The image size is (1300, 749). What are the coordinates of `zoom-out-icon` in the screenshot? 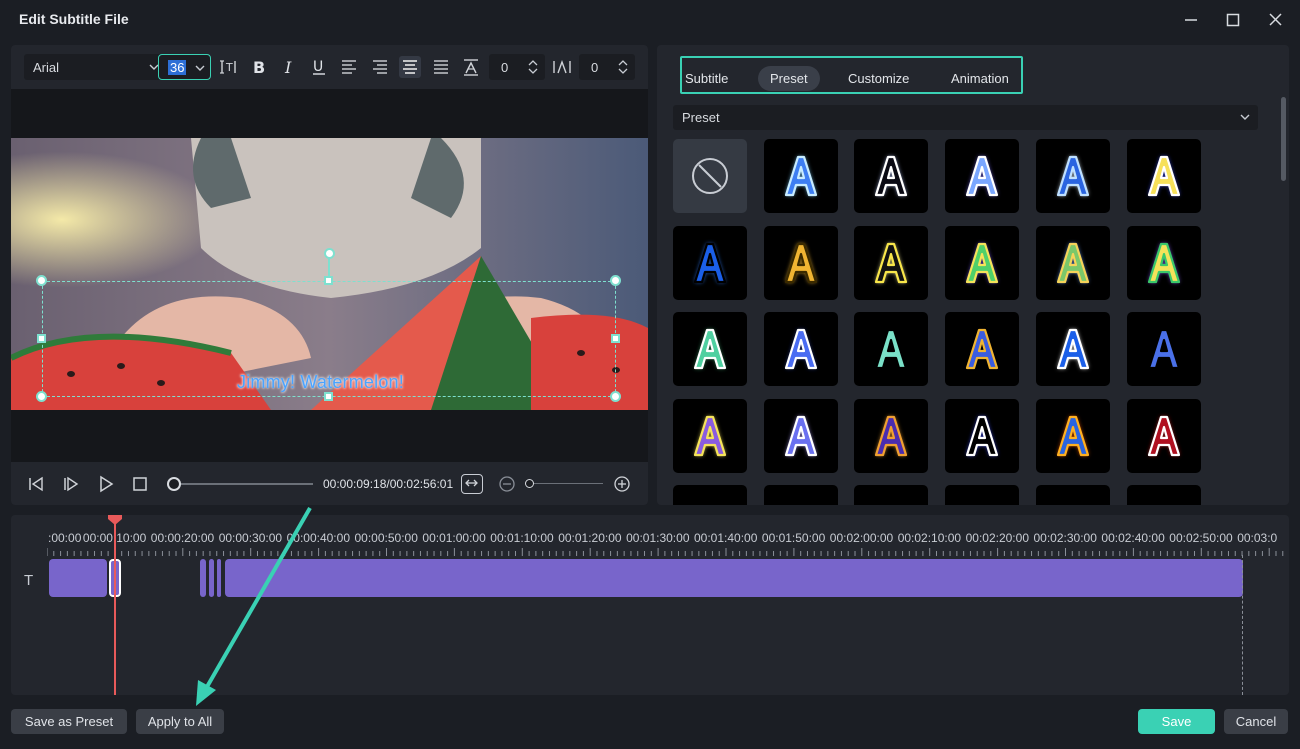 It's located at (507, 484).